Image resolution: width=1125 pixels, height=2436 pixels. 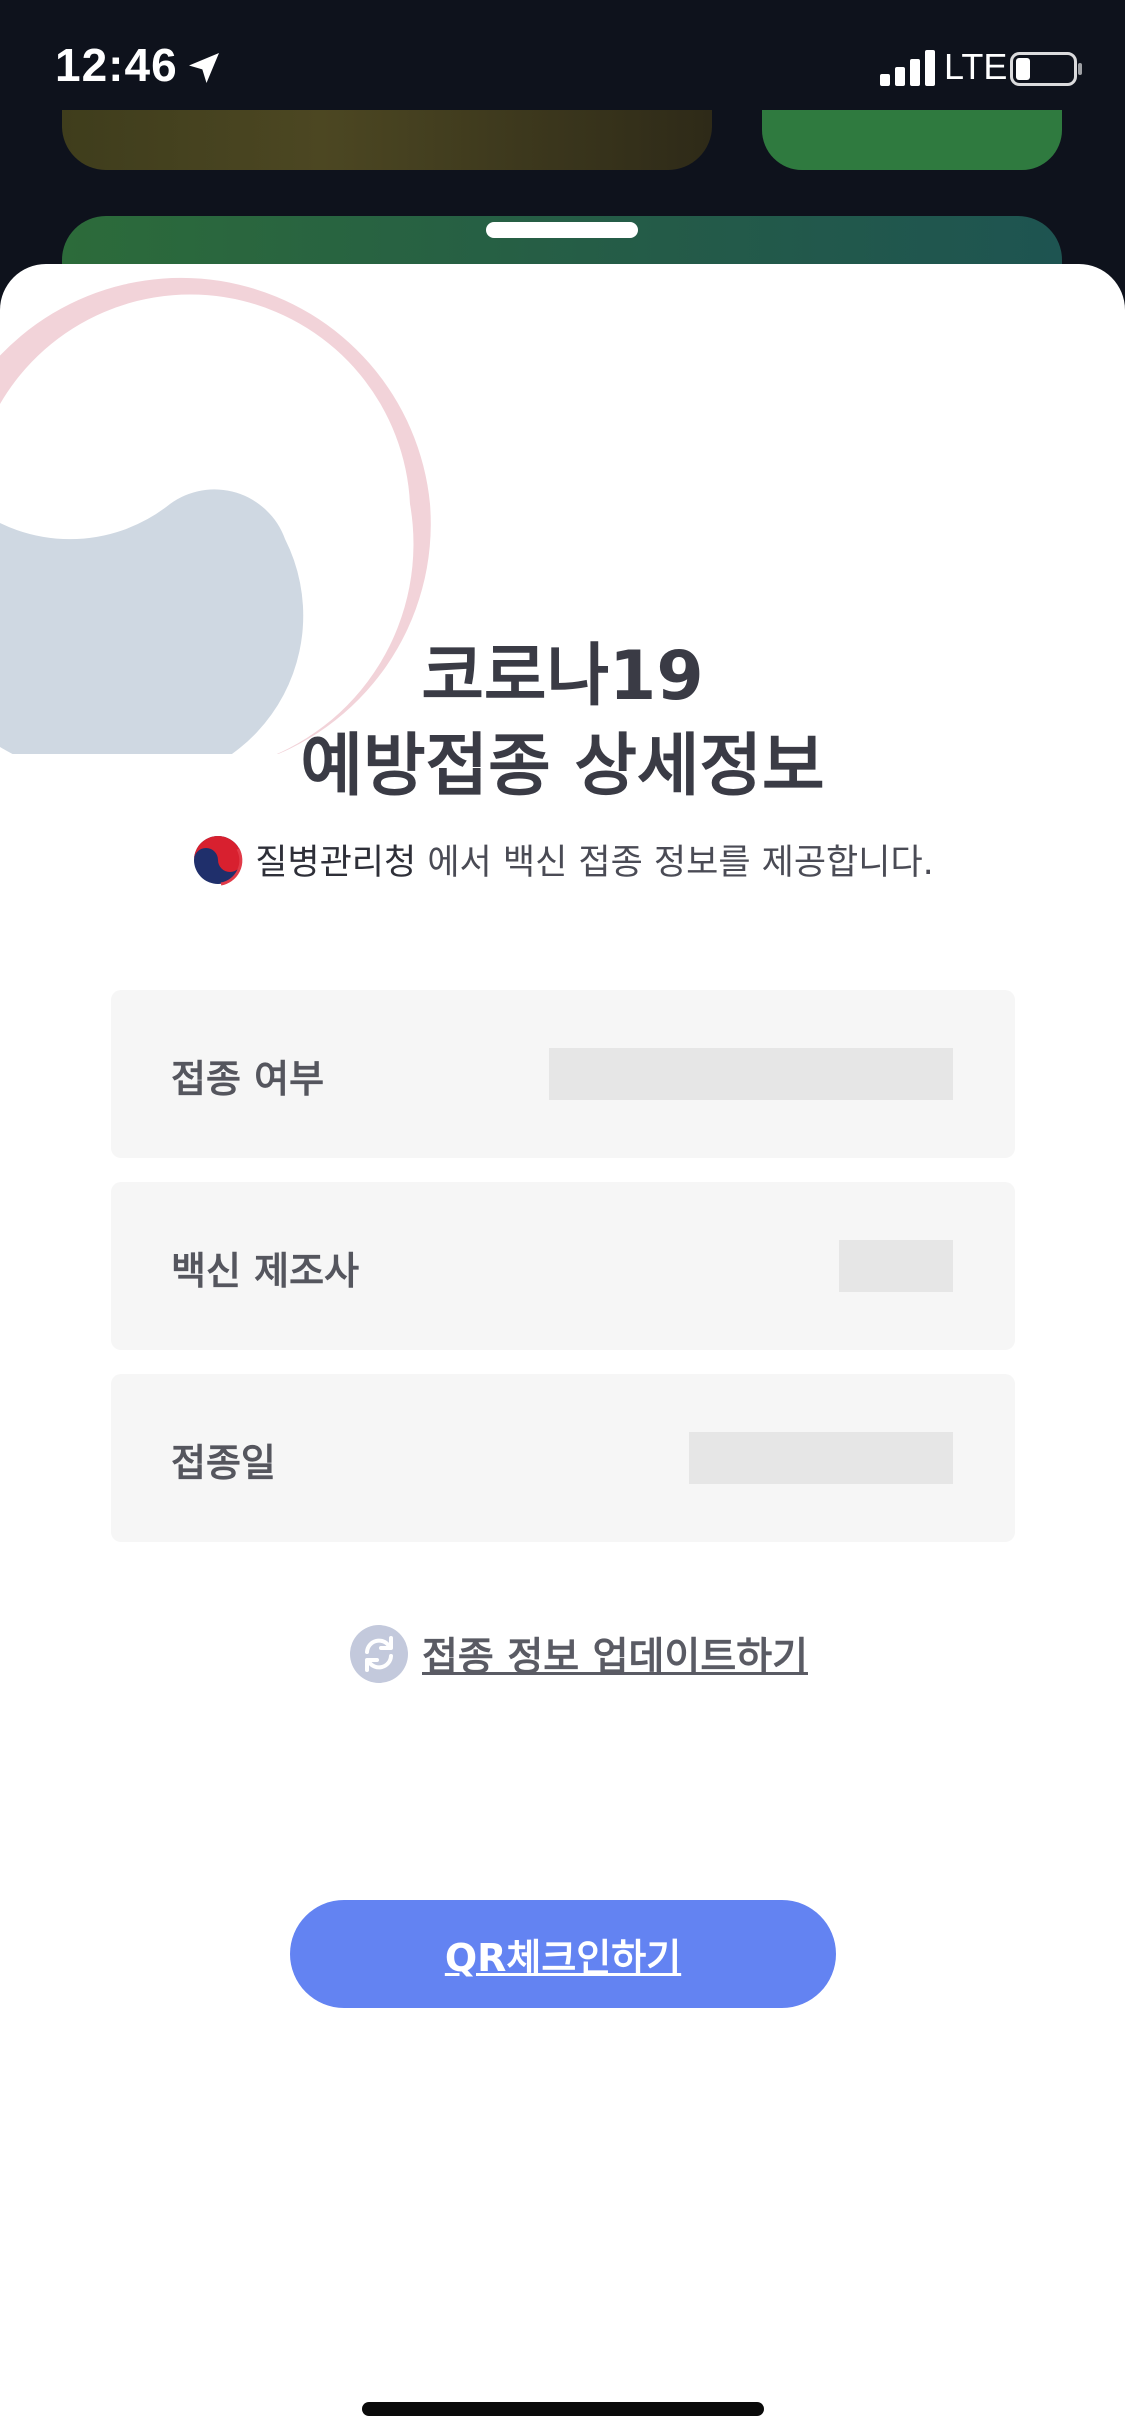 What do you see at coordinates (248, 1079) in the screenshot?
I see `info-label: 접종 여부` at bounding box center [248, 1079].